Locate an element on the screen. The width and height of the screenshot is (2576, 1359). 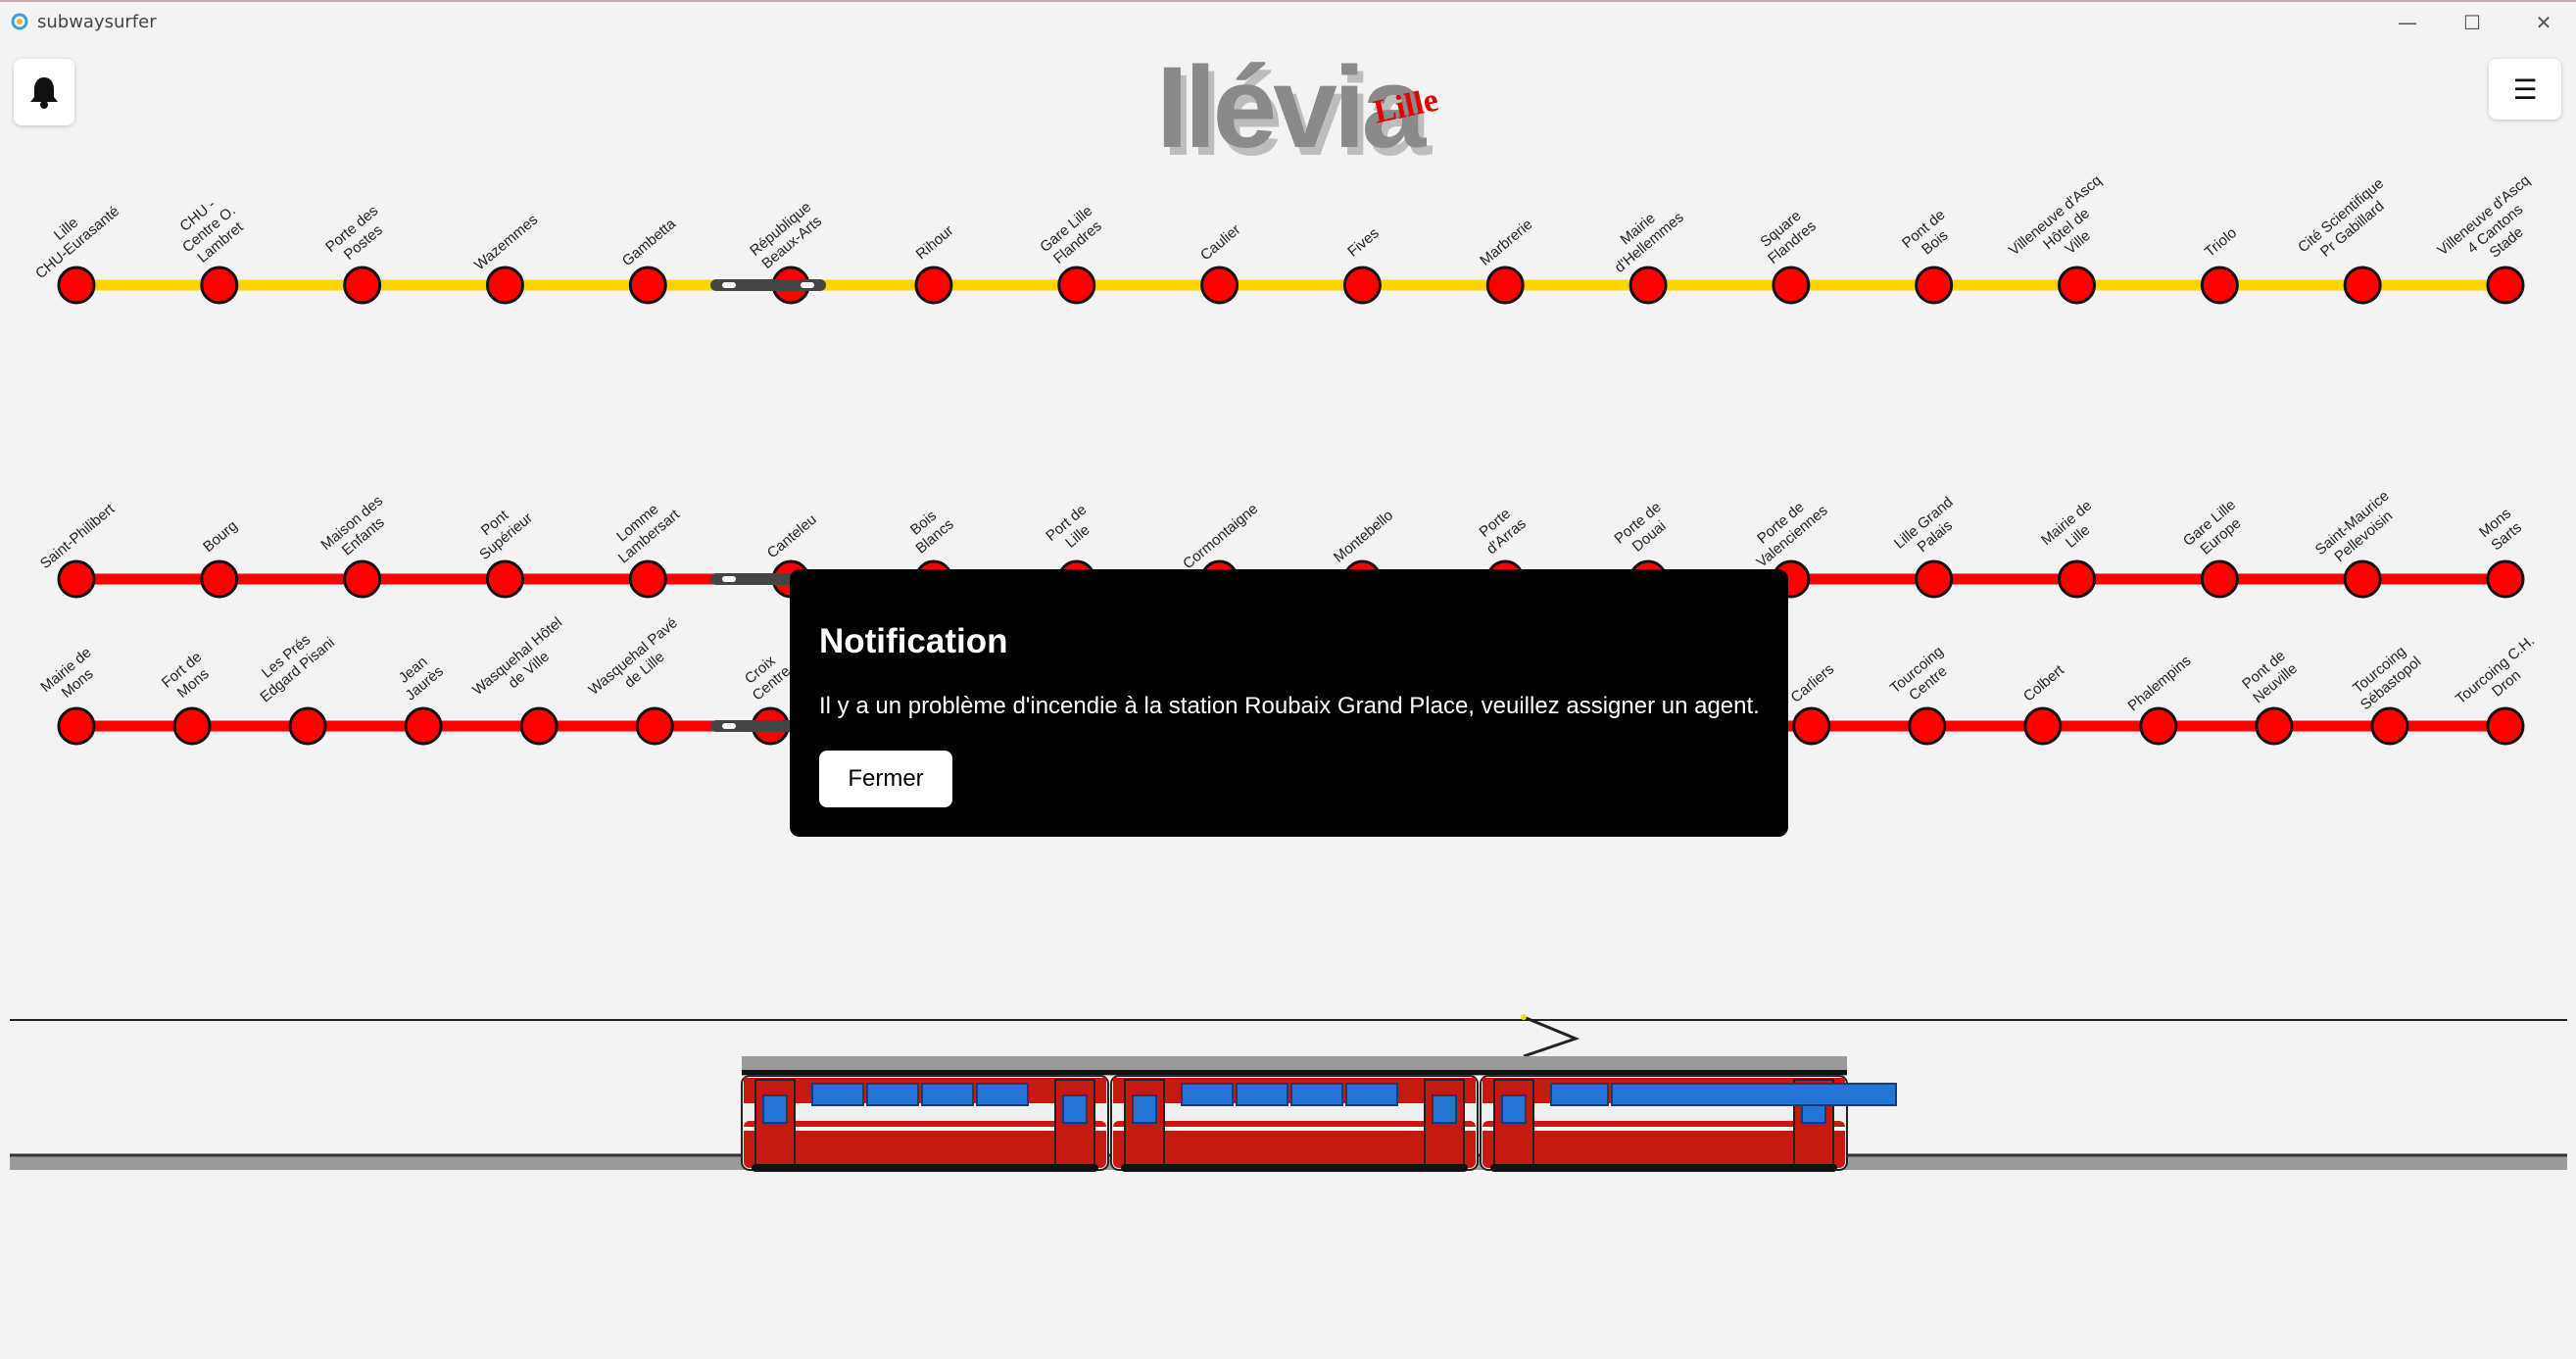
station-label: CroixCentre is located at coordinates (766, 677).